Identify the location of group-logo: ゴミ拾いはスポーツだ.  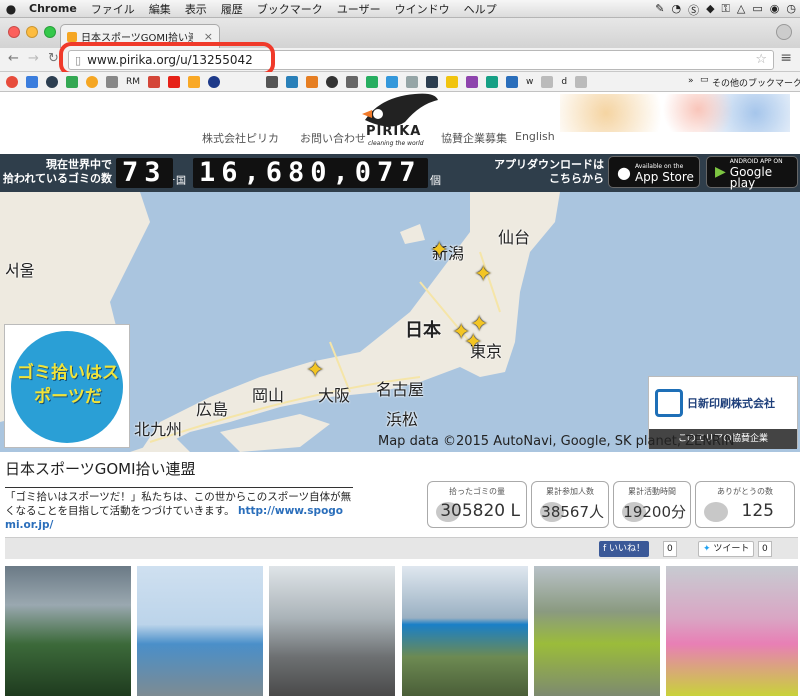
(67, 386).